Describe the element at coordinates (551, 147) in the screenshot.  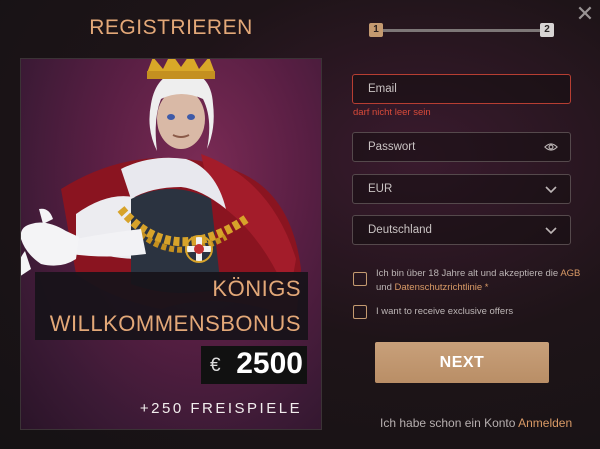
I see `eye-icon` at that location.